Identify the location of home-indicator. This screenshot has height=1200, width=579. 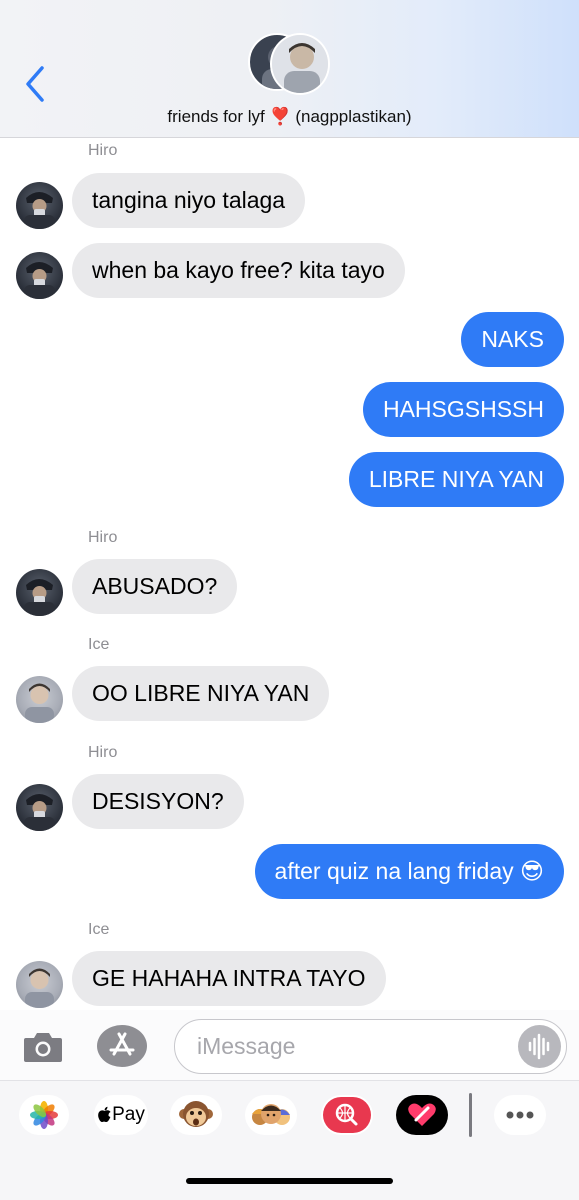
(289, 1181).